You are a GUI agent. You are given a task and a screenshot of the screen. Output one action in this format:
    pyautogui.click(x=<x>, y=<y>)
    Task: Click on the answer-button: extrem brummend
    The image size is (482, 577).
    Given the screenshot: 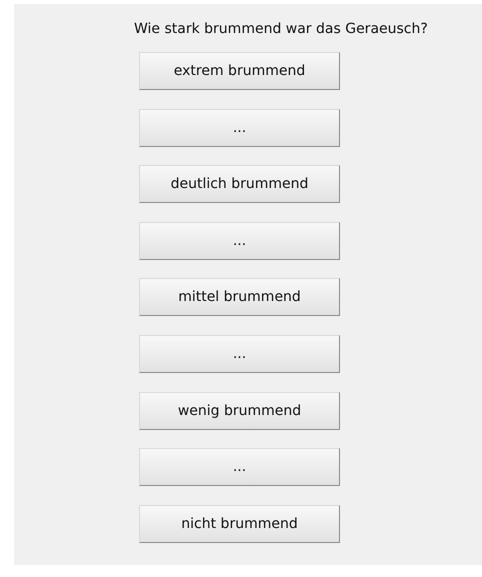 What is the action you would take?
    pyautogui.click(x=239, y=71)
    